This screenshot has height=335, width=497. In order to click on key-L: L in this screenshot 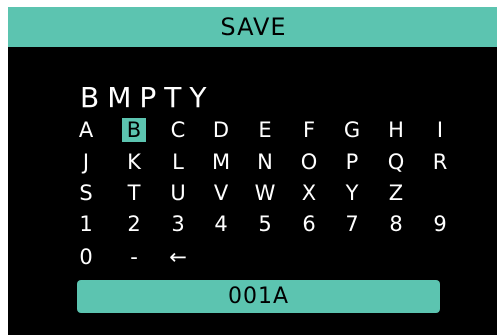, I will do `click(178, 162)`.